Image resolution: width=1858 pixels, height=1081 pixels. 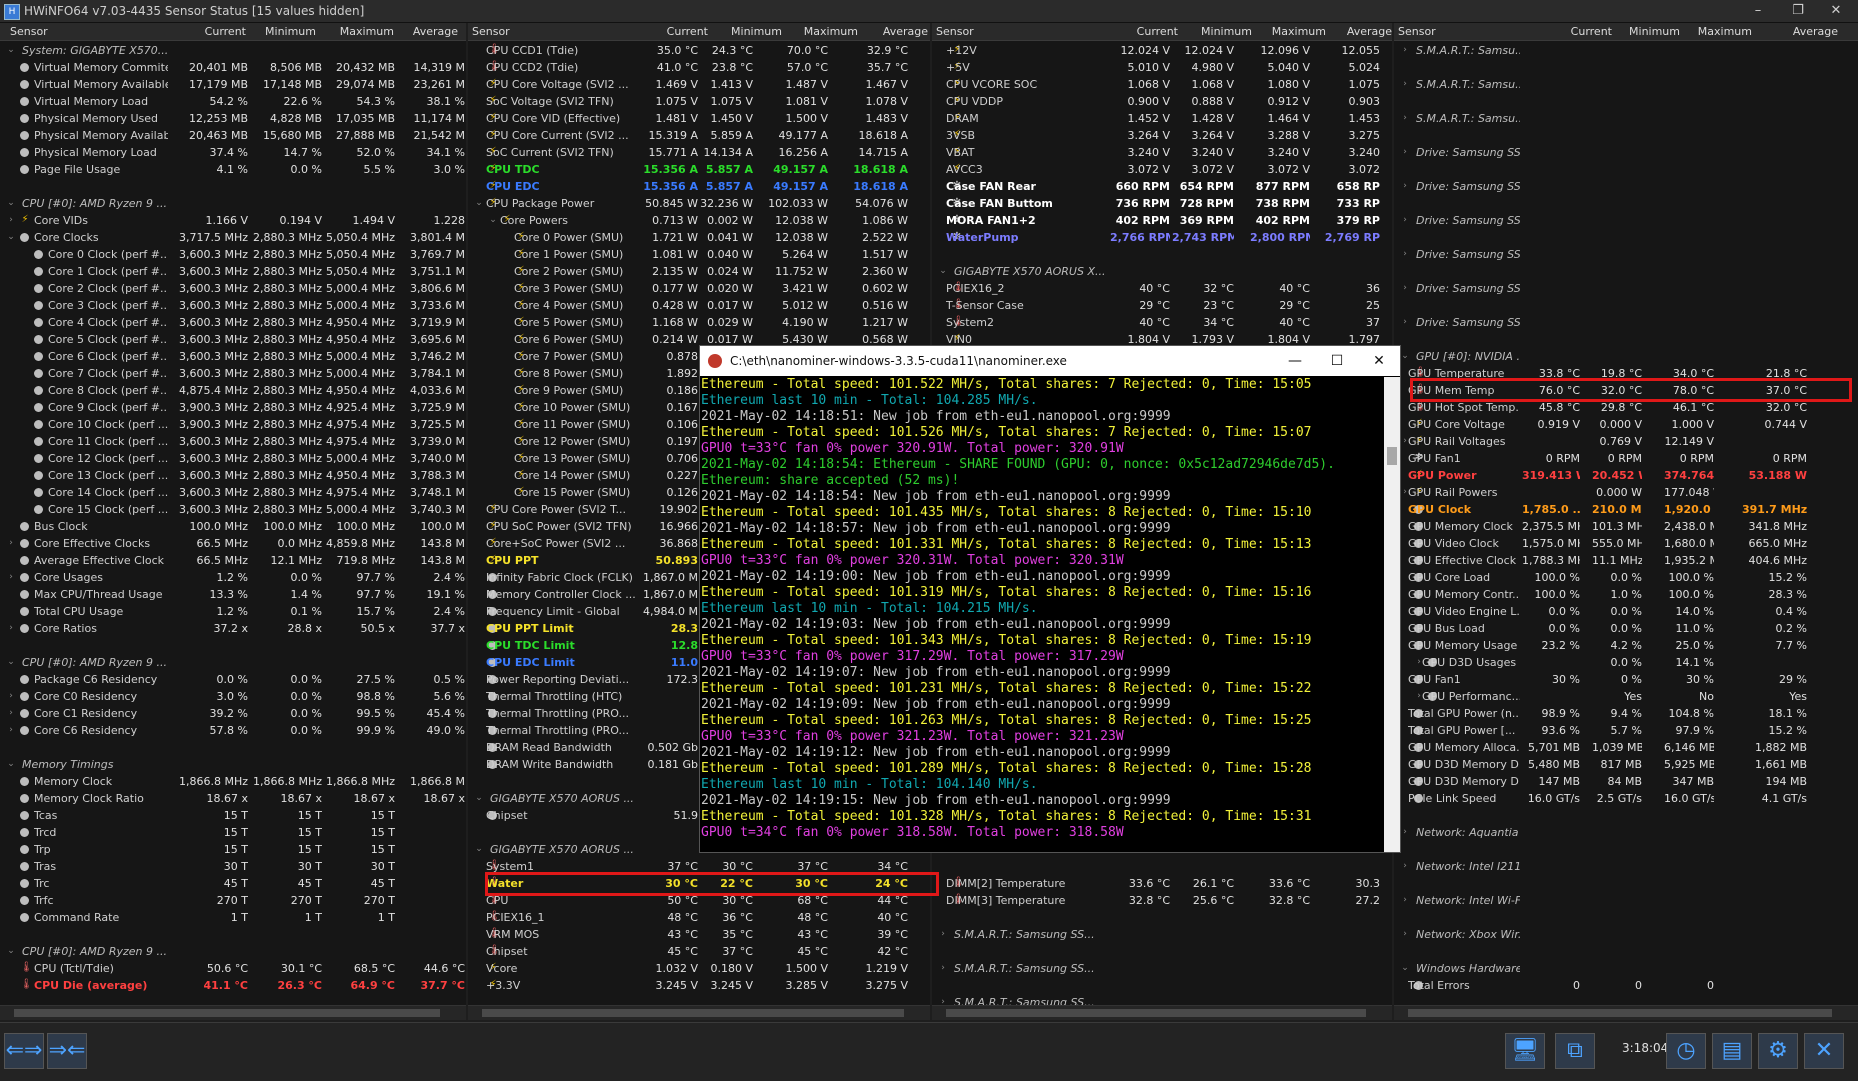 I want to click on navigate-back-icon: ⇐⇒, so click(x=24, y=1051).